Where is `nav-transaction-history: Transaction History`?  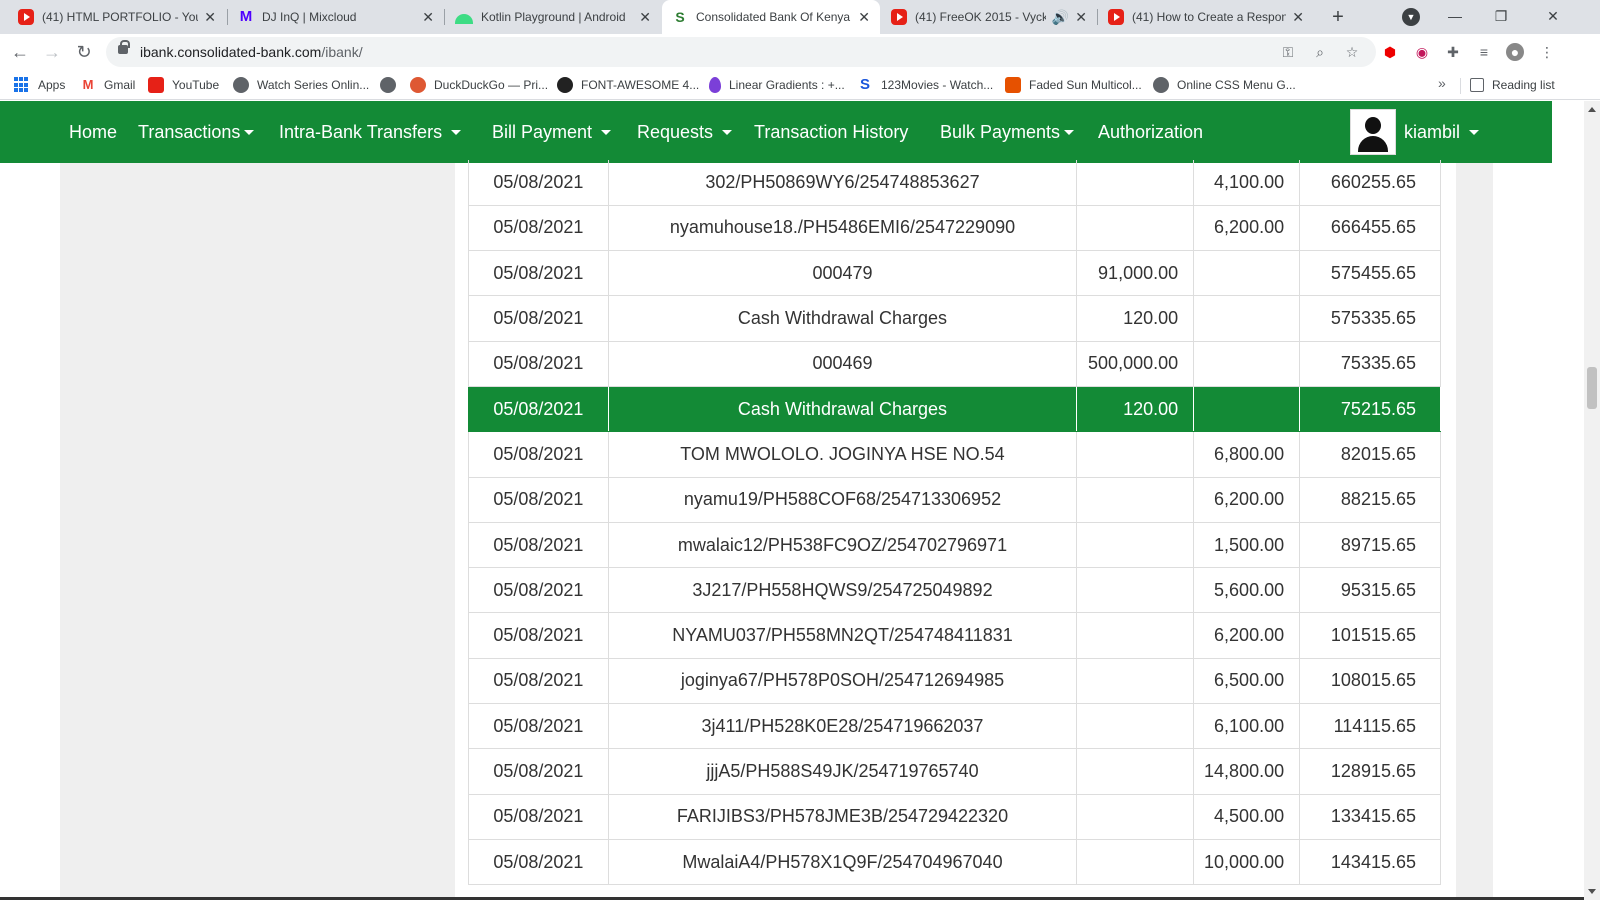
nav-transaction-history: Transaction History is located at coordinates (831, 132).